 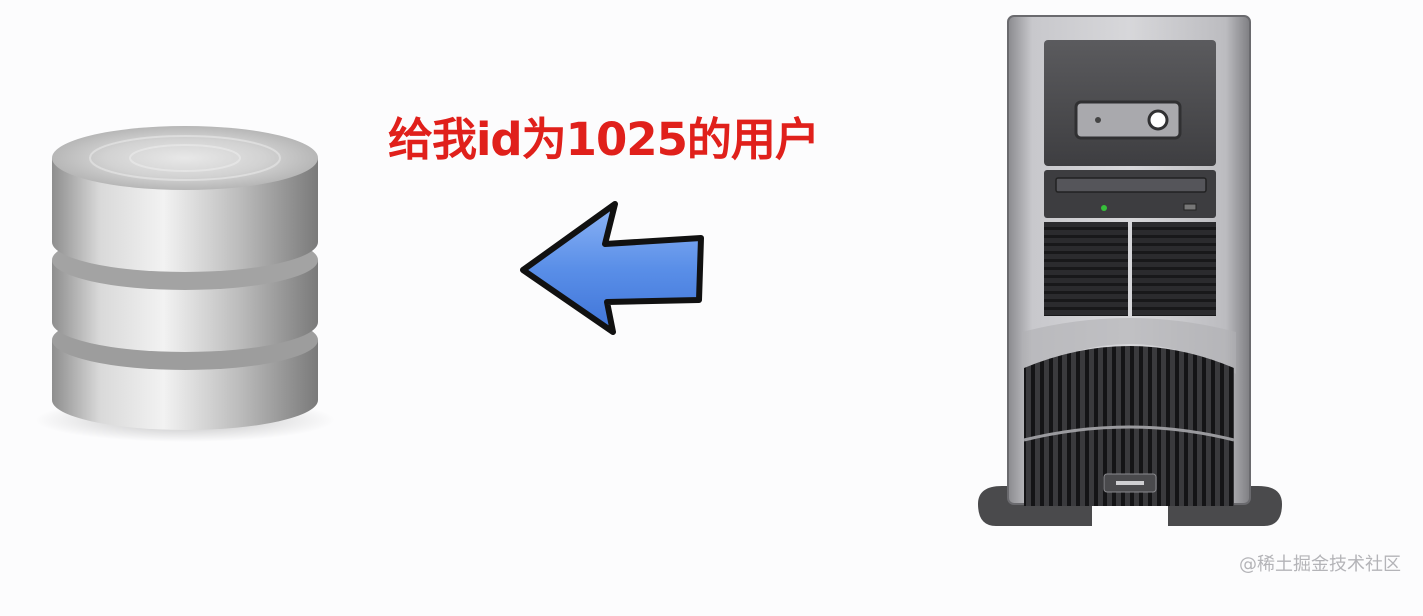 I want to click on request-message: 给我id为1025的用户, so click(x=604, y=139).